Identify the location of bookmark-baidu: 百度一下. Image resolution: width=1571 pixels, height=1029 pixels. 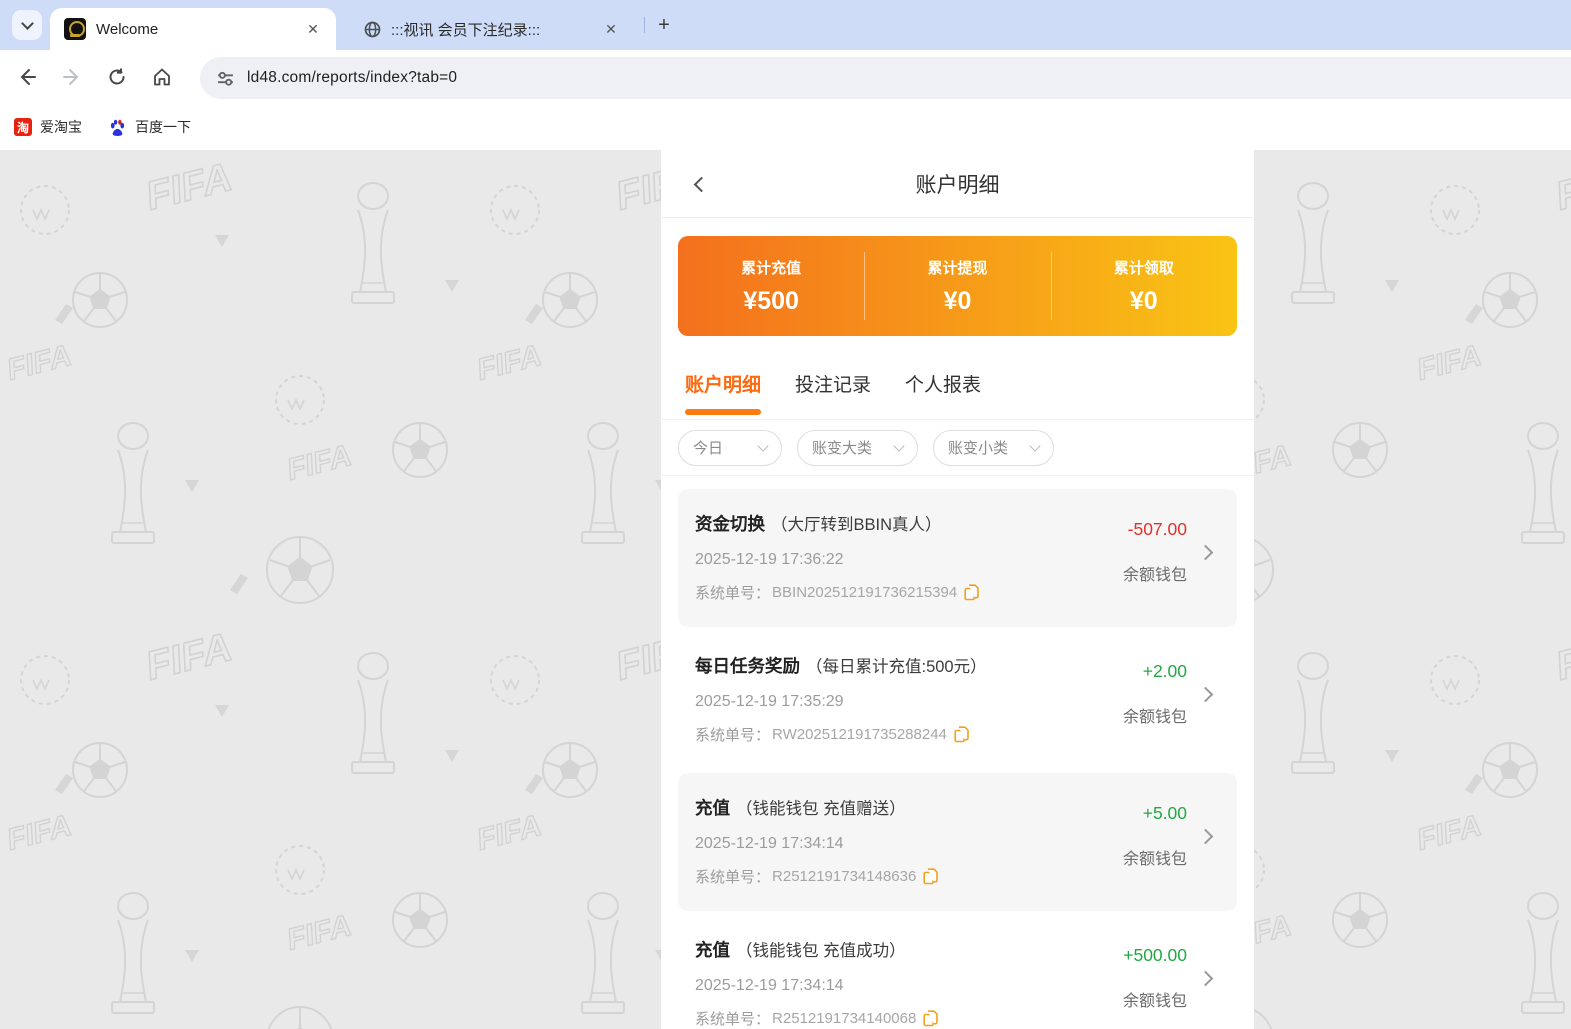
(149, 127).